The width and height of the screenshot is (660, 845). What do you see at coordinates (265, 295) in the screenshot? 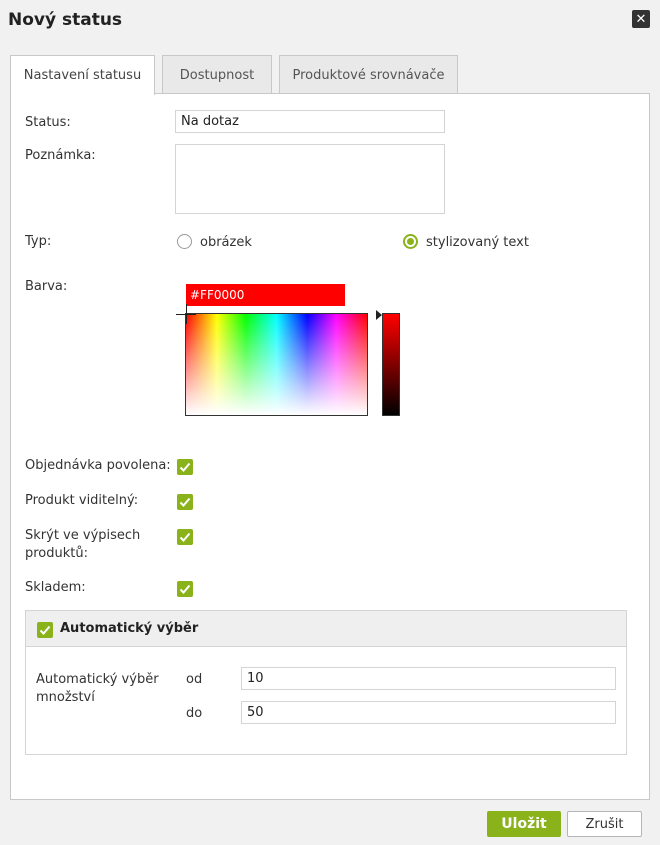
I see `color-hex-input: #FF0000` at bounding box center [265, 295].